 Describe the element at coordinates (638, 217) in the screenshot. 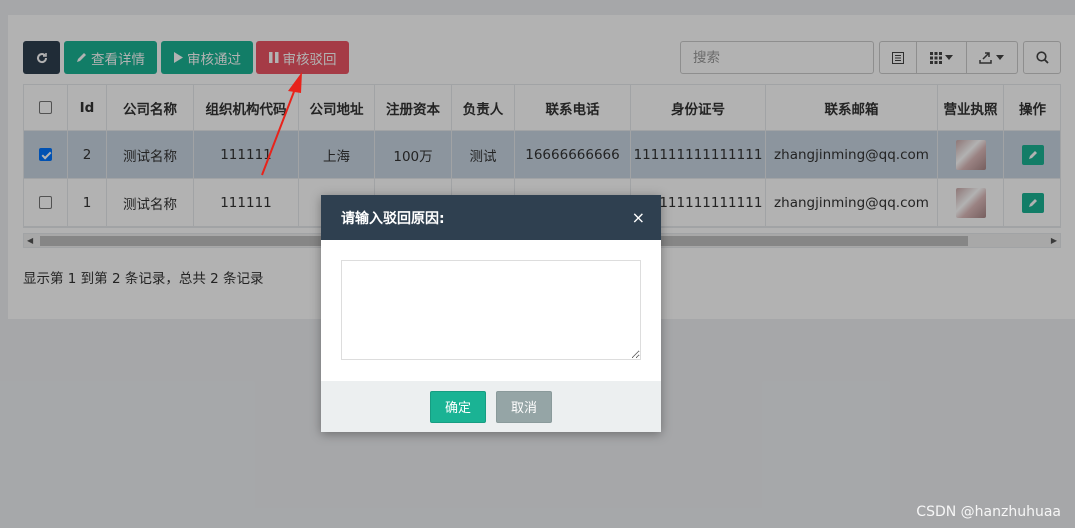

I see `close-icon: ×` at that location.